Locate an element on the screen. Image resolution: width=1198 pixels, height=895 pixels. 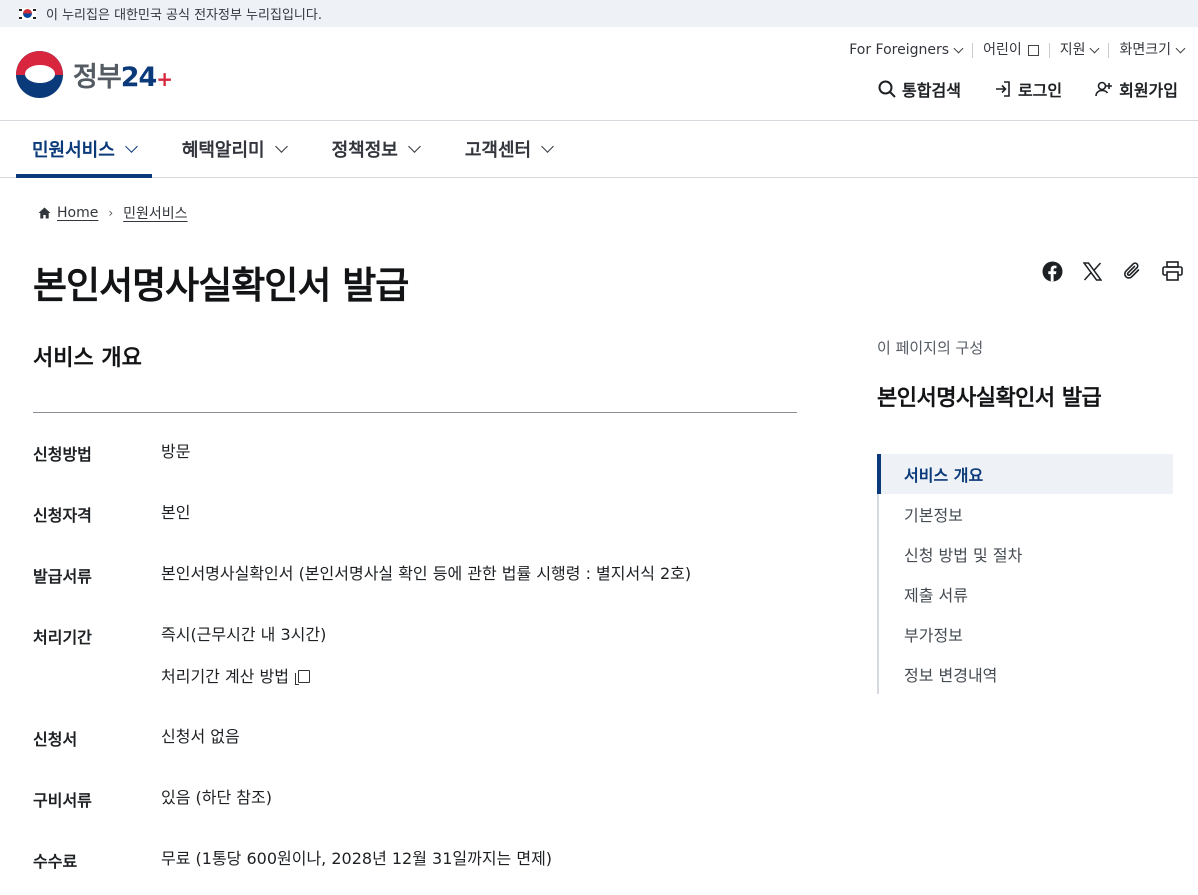
home-icon is located at coordinates (44, 213).